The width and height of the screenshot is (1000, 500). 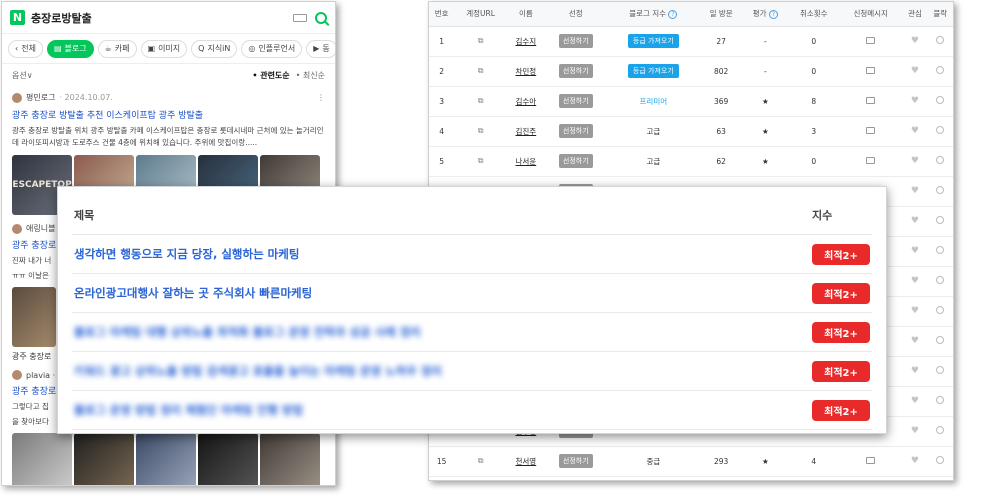 What do you see at coordinates (320, 48) in the screenshot?
I see `tab-video: ▶ 동` at bounding box center [320, 48].